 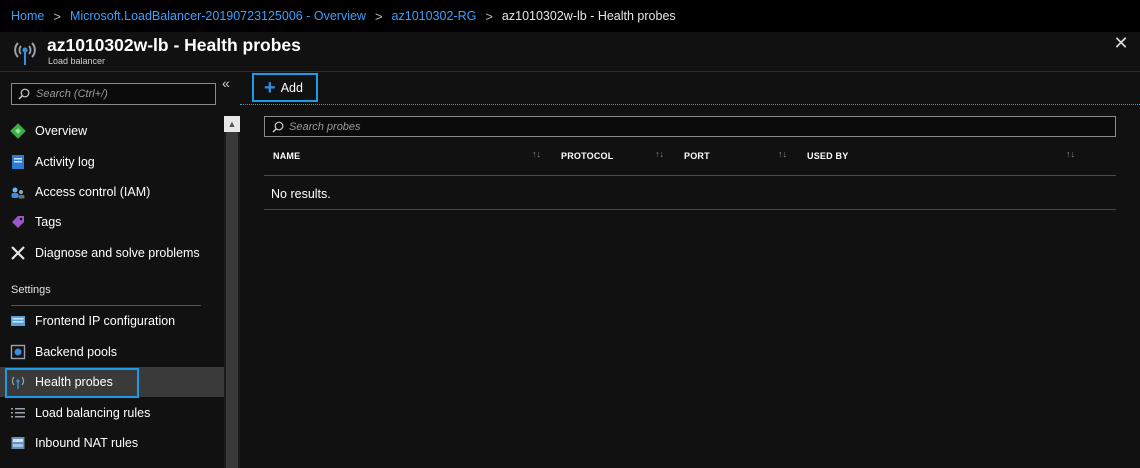 I want to click on wrench-icon, so click(x=18, y=253).